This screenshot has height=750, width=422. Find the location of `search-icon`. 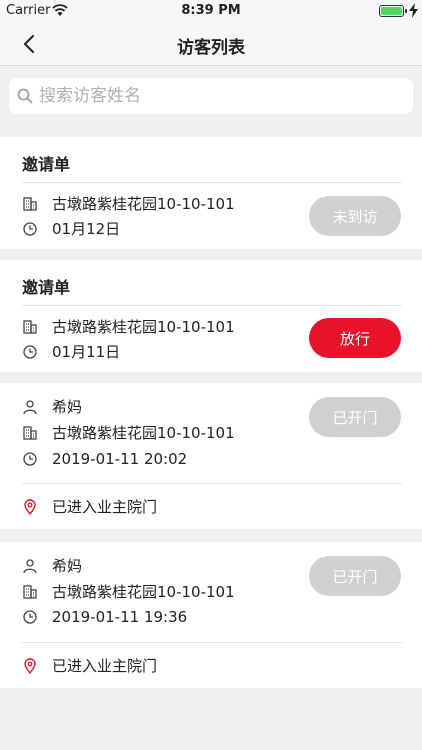

search-icon is located at coordinates (25, 96).